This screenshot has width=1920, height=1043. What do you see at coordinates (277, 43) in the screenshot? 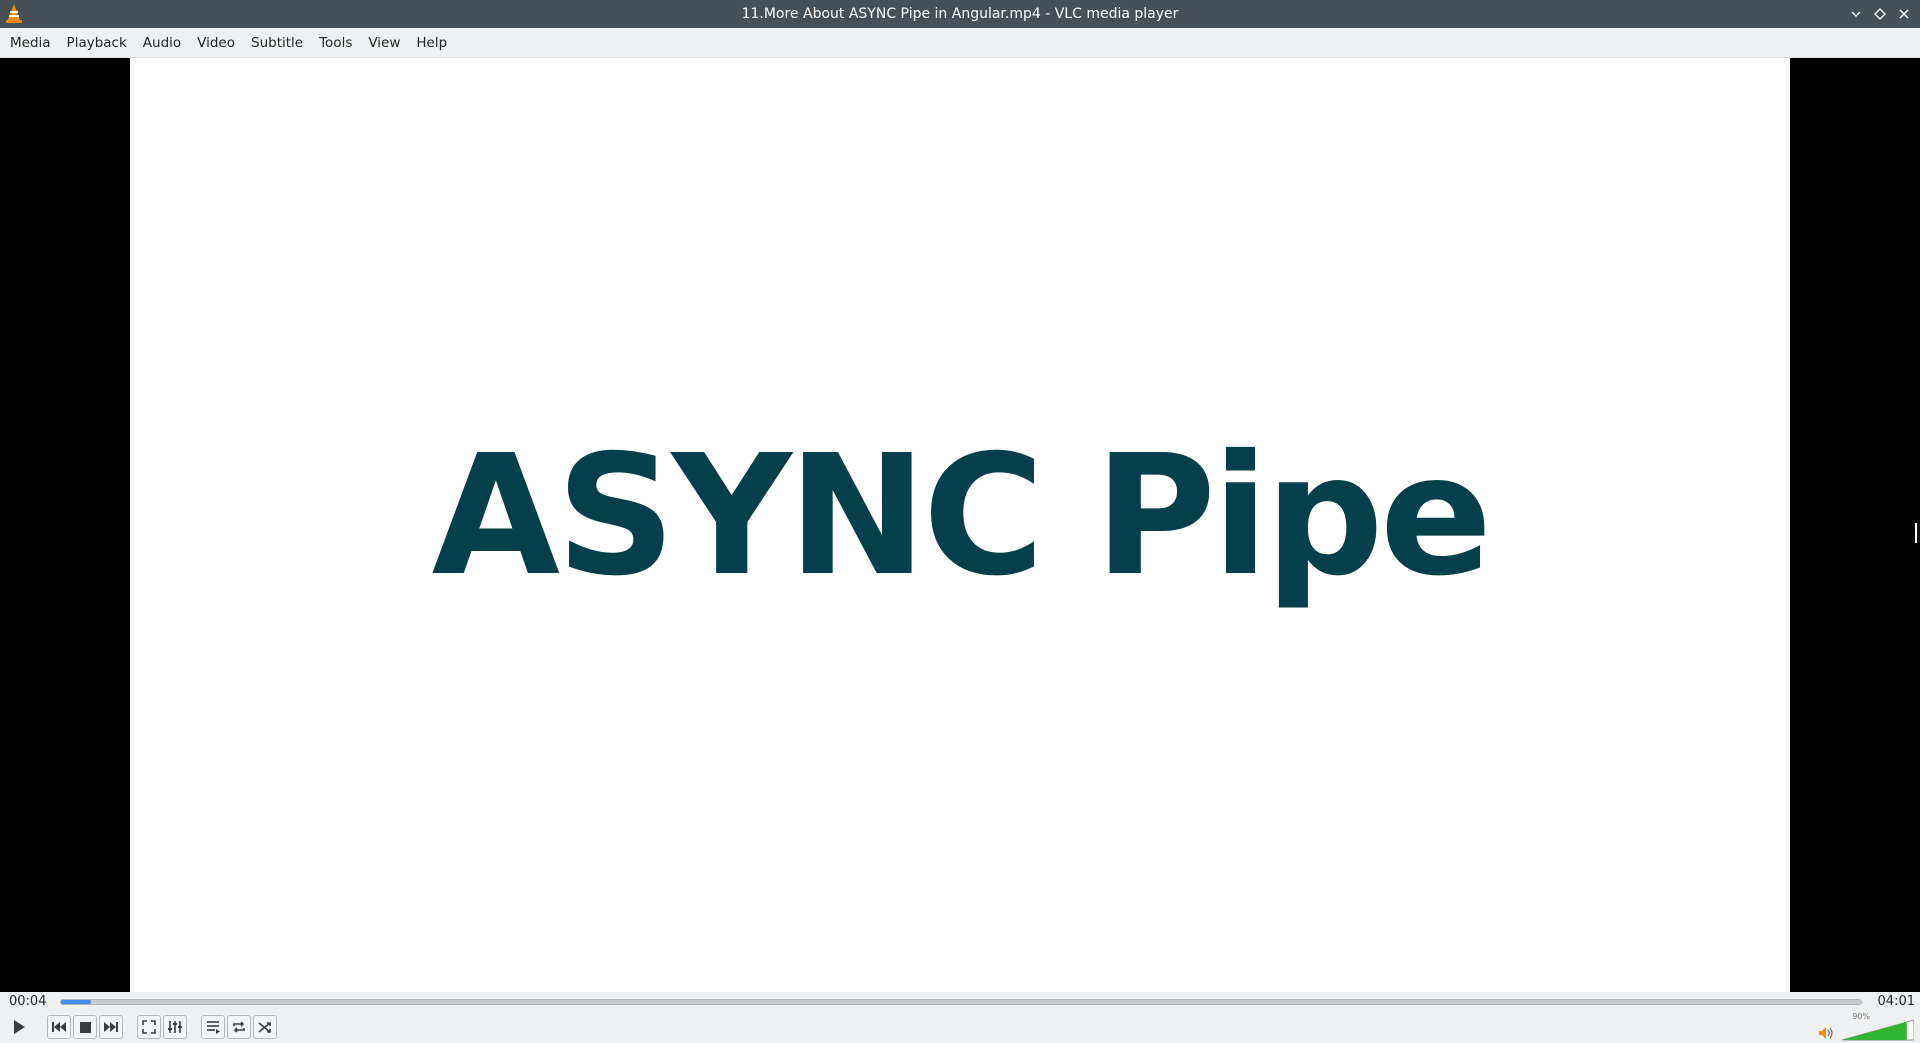
I see `menu-subtitle: Subtitle` at bounding box center [277, 43].